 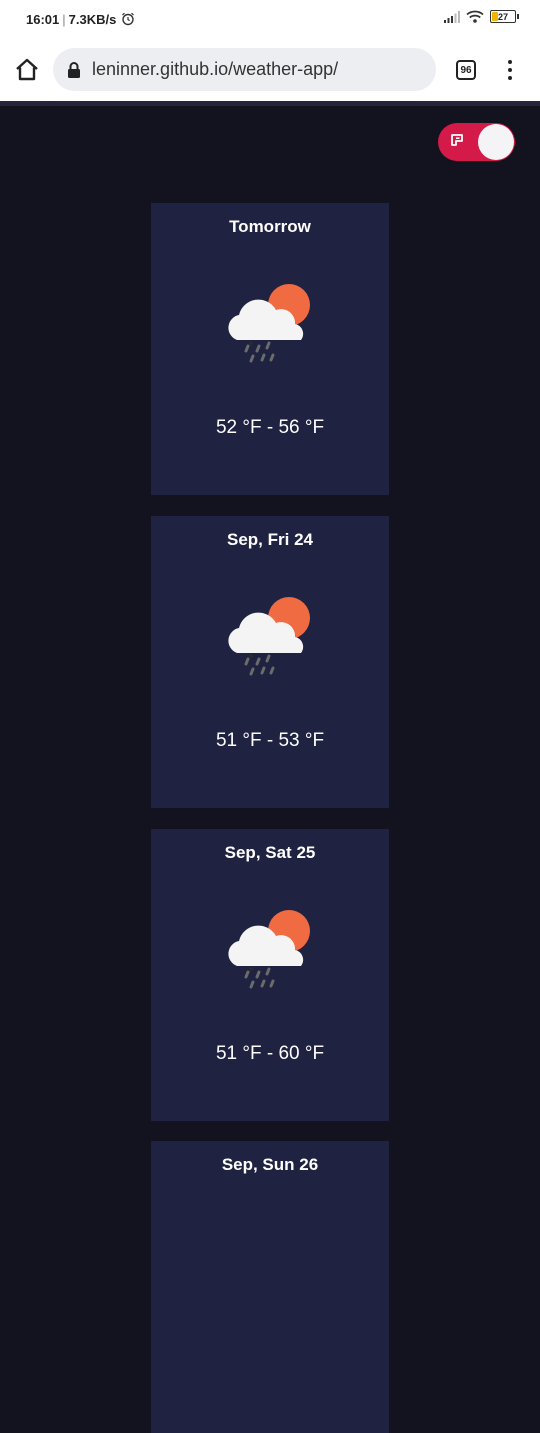 What do you see at coordinates (496, 142) in the screenshot?
I see `toggle-knob` at bounding box center [496, 142].